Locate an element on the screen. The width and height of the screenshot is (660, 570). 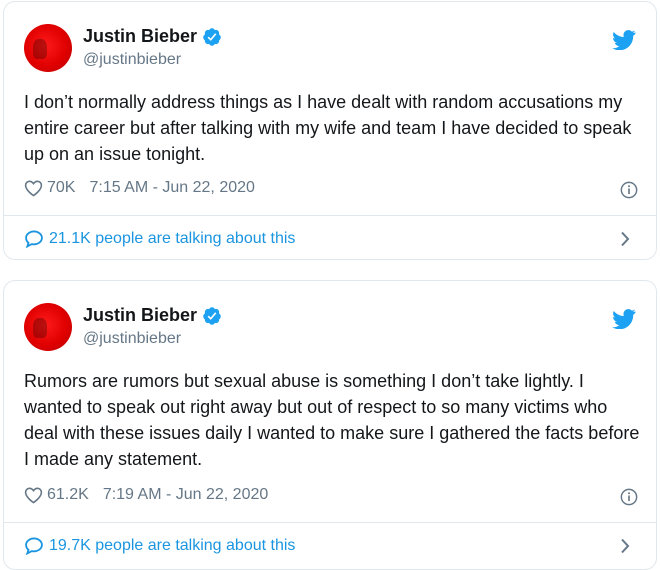
like-count: 70K is located at coordinates (61, 188).